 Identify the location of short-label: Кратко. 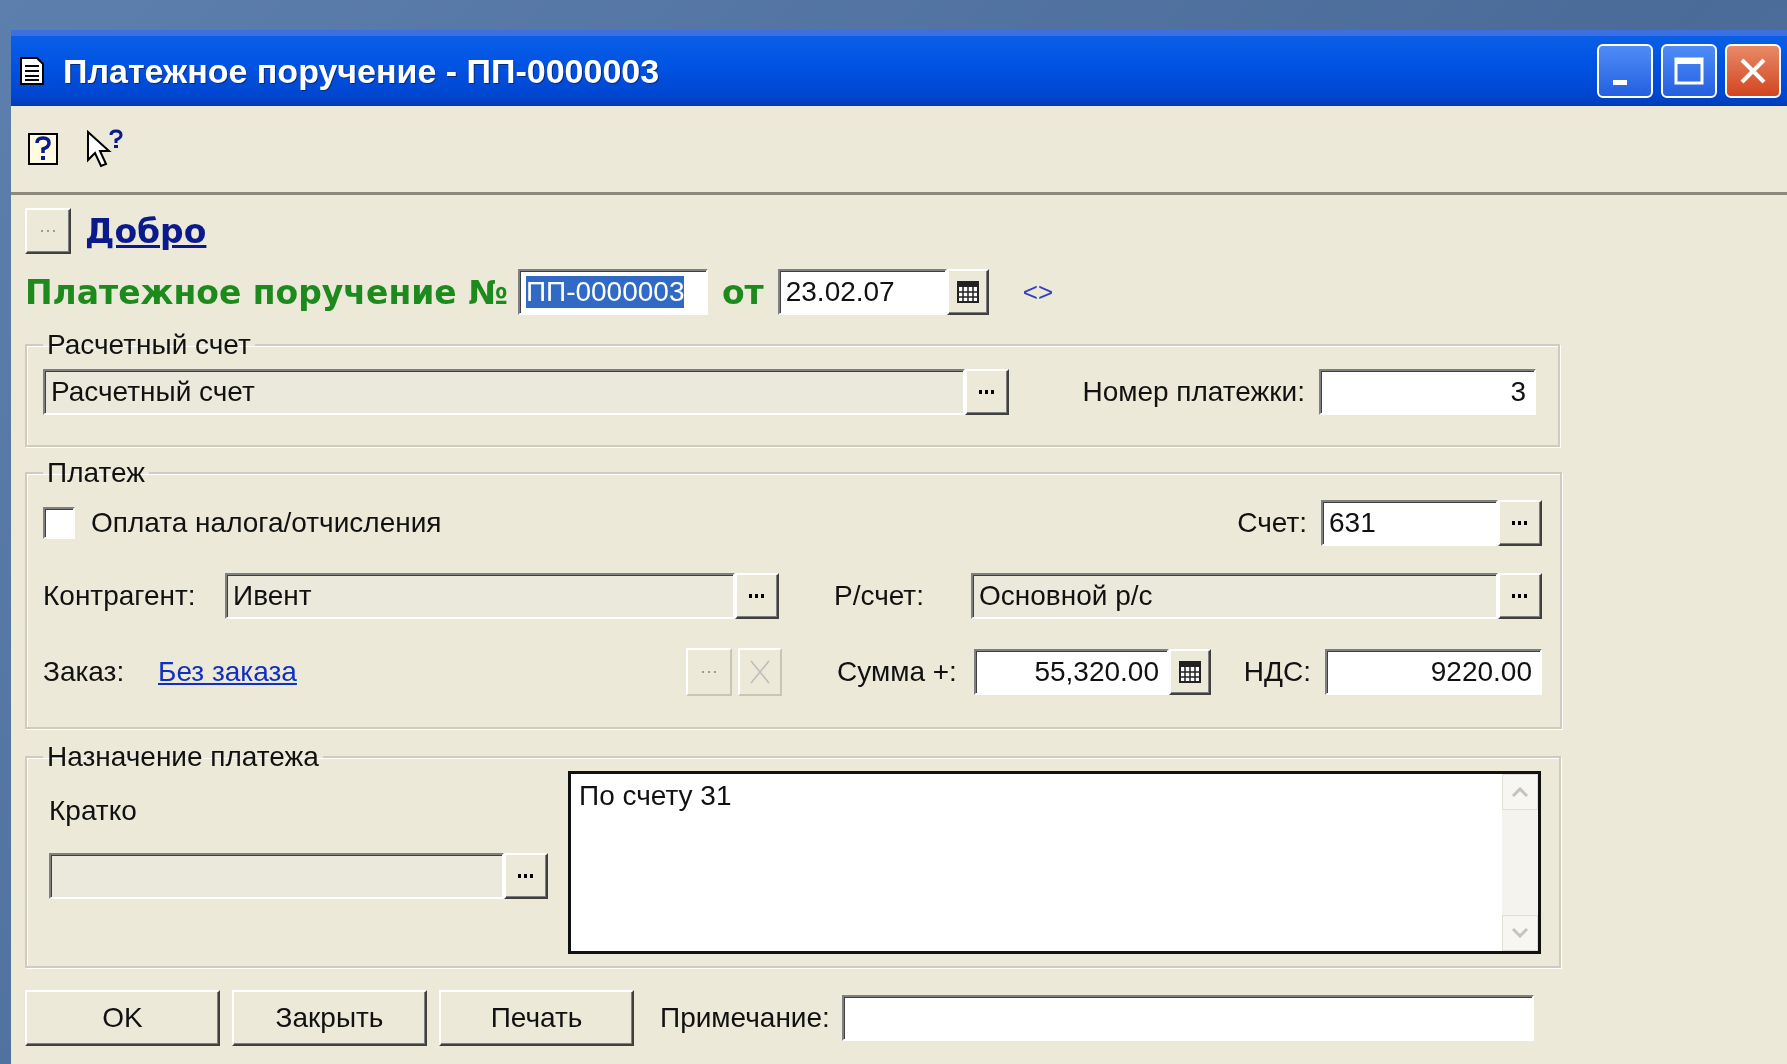
(93, 811).